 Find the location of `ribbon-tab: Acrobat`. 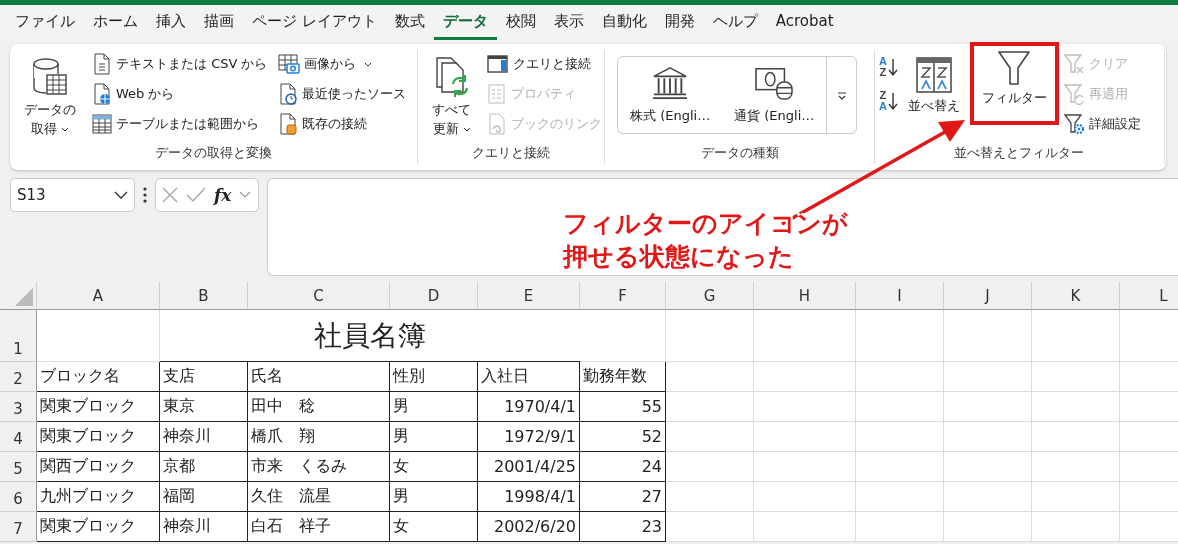

ribbon-tab: Acrobat is located at coordinates (804, 22).